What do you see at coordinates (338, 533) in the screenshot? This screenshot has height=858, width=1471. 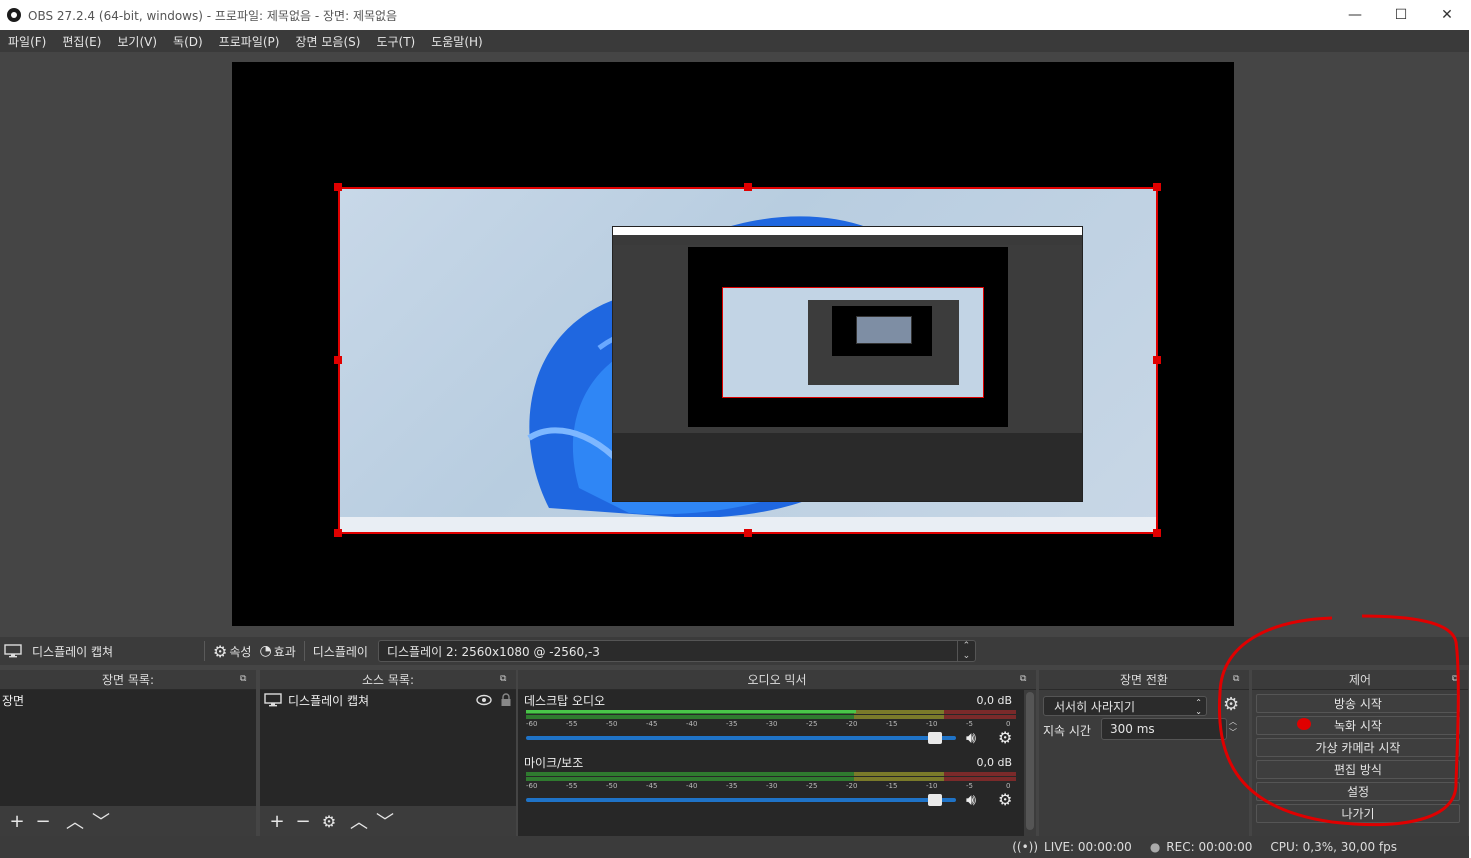 I see `resize-handle-bl` at bounding box center [338, 533].